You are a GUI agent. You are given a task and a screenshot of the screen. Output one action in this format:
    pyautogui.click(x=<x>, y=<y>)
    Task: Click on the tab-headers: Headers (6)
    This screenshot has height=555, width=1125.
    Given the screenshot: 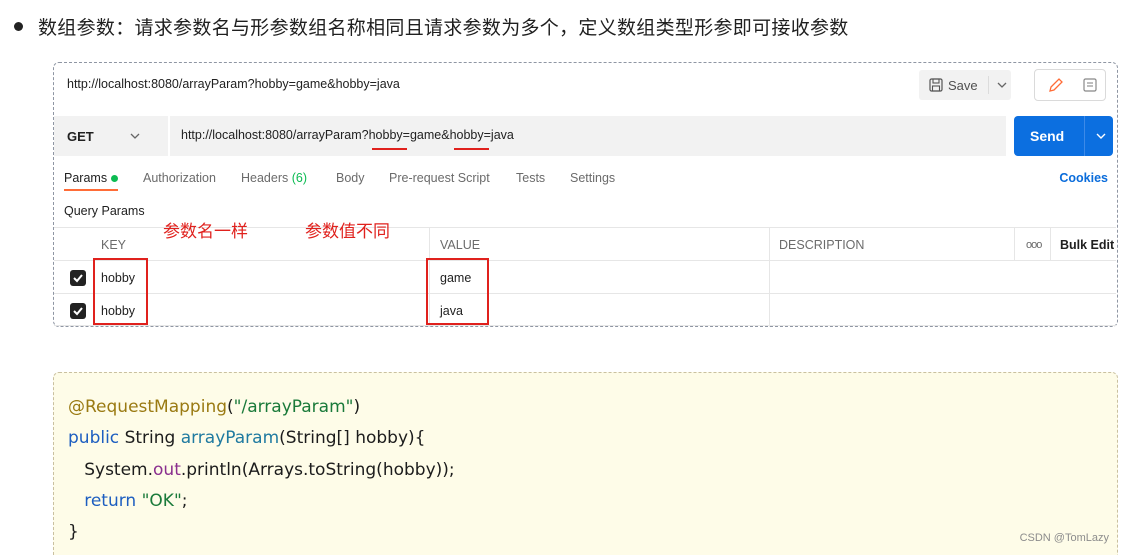 What is the action you would take?
    pyautogui.click(x=274, y=181)
    